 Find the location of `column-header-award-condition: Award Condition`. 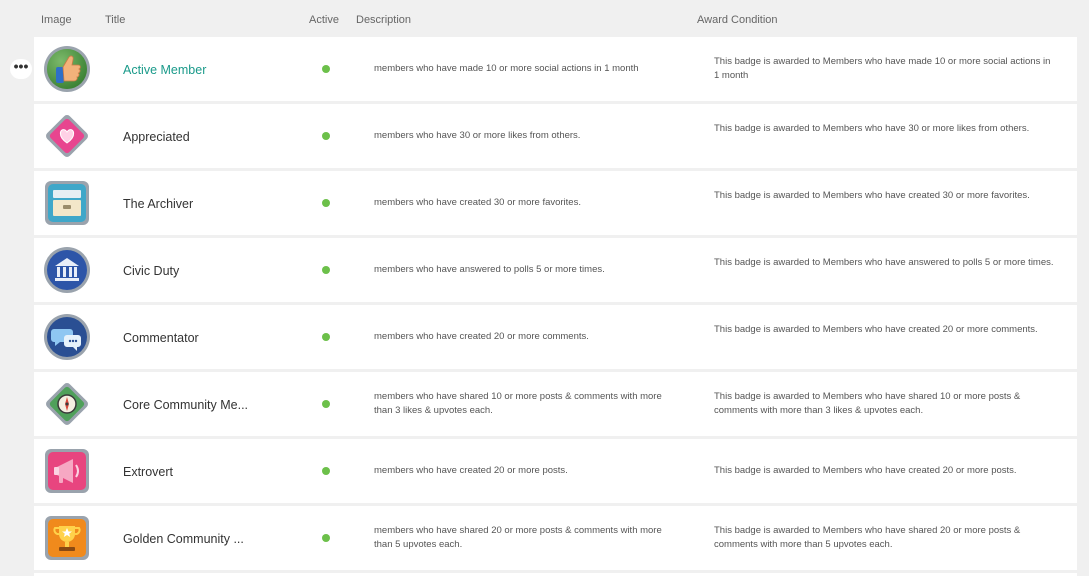

column-header-award-condition: Award Condition is located at coordinates (737, 20).